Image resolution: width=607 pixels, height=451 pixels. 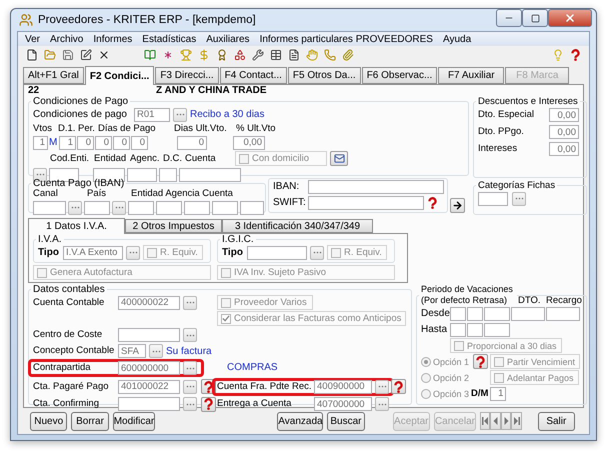 I want to click on table-icon, so click(x=276, y=55).